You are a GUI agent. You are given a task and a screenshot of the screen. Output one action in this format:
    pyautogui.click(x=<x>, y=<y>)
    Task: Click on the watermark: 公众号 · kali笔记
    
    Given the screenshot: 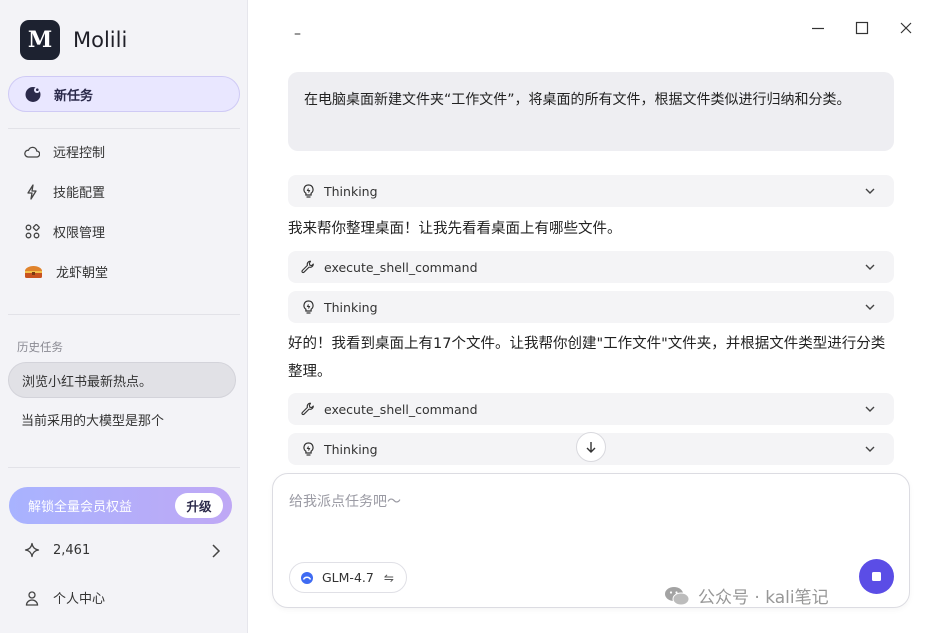 What is the action you would take?
    pyautogui.click(x=746, y=595)
    